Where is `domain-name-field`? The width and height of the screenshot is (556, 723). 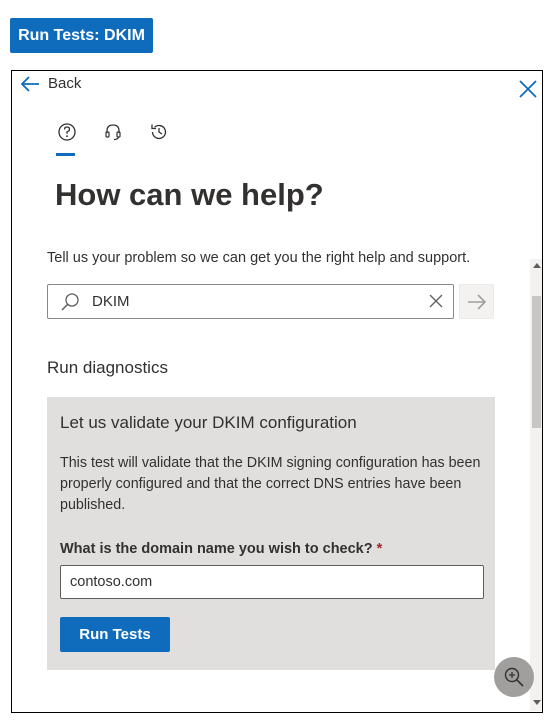 domain-name-field is located at coordinates (272, 582).